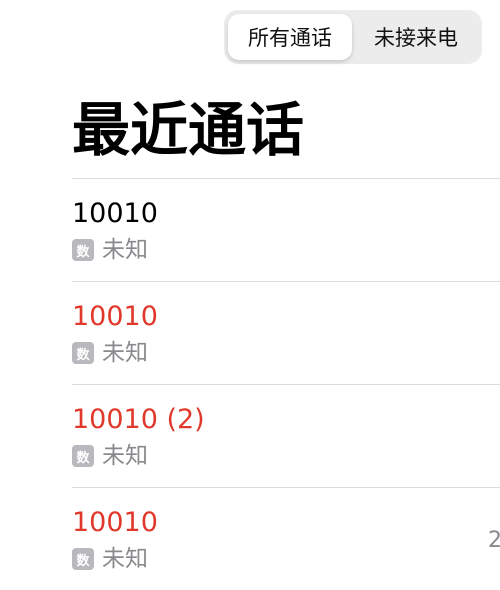 This screenshot has width=500, height=590. What do you see at coordinates (286, 435) in the screenshot?
I see `call-row: 10010 (2) 数 未知` at bounding box center [286, 435].